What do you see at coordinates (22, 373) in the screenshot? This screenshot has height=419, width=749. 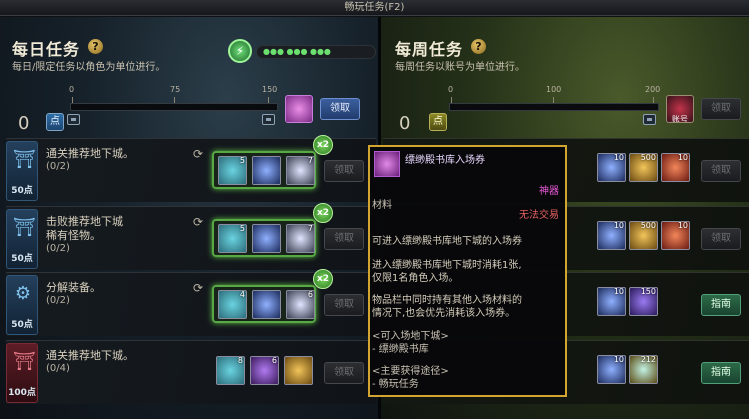 I see `mission-points-badge: ⛩ 100点` at bounding box center [22, 373].